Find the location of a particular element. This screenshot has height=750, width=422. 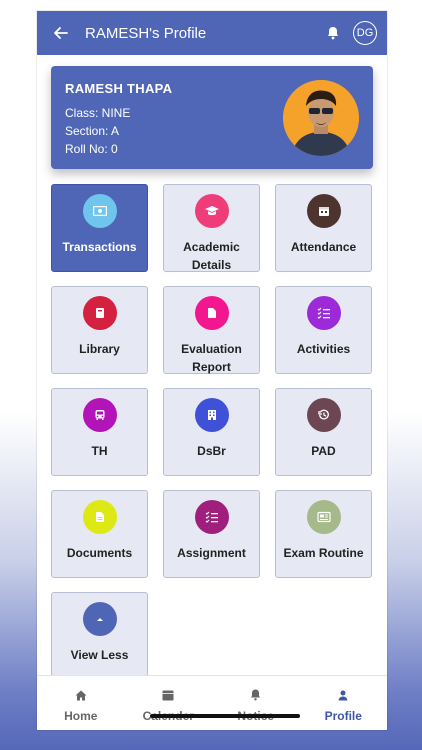

back-arrow-icon is located at coordinates (61, 33).